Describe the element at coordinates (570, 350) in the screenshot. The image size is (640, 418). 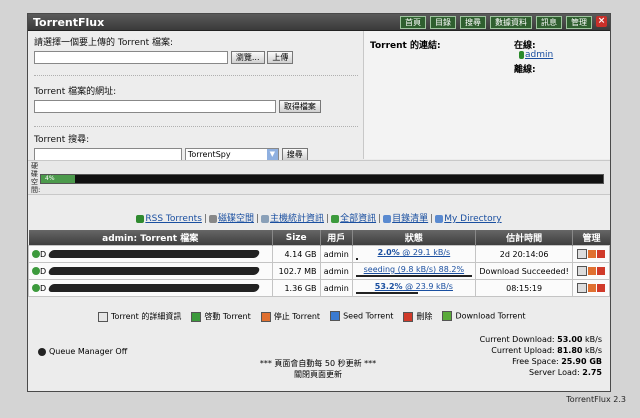
I see `stat-value: 81.80` at that location.